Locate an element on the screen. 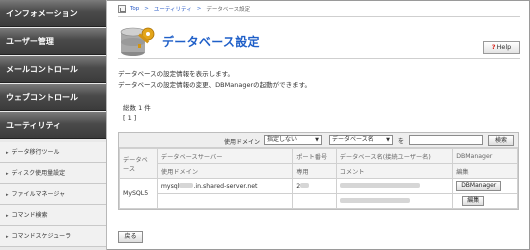 This screenshot has height=250, width=530. domain-filter-select: 指定しない ▼ is located at coordinates (293, 140).